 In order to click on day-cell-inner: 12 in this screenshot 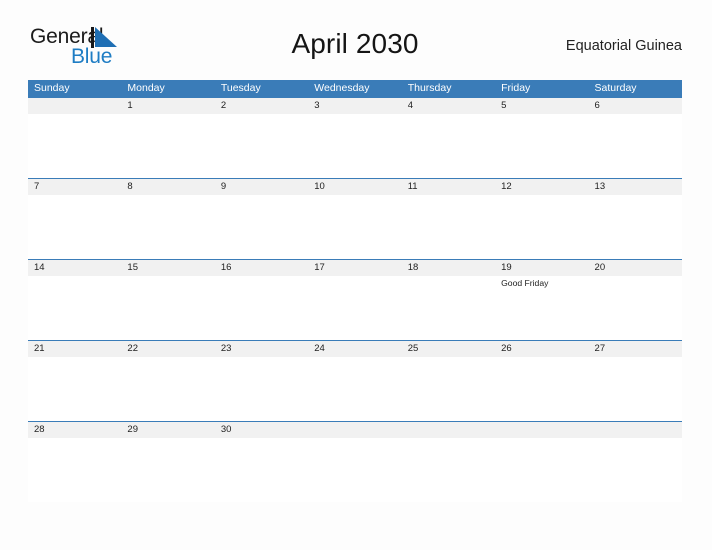, I will do `click(542, 218)`.